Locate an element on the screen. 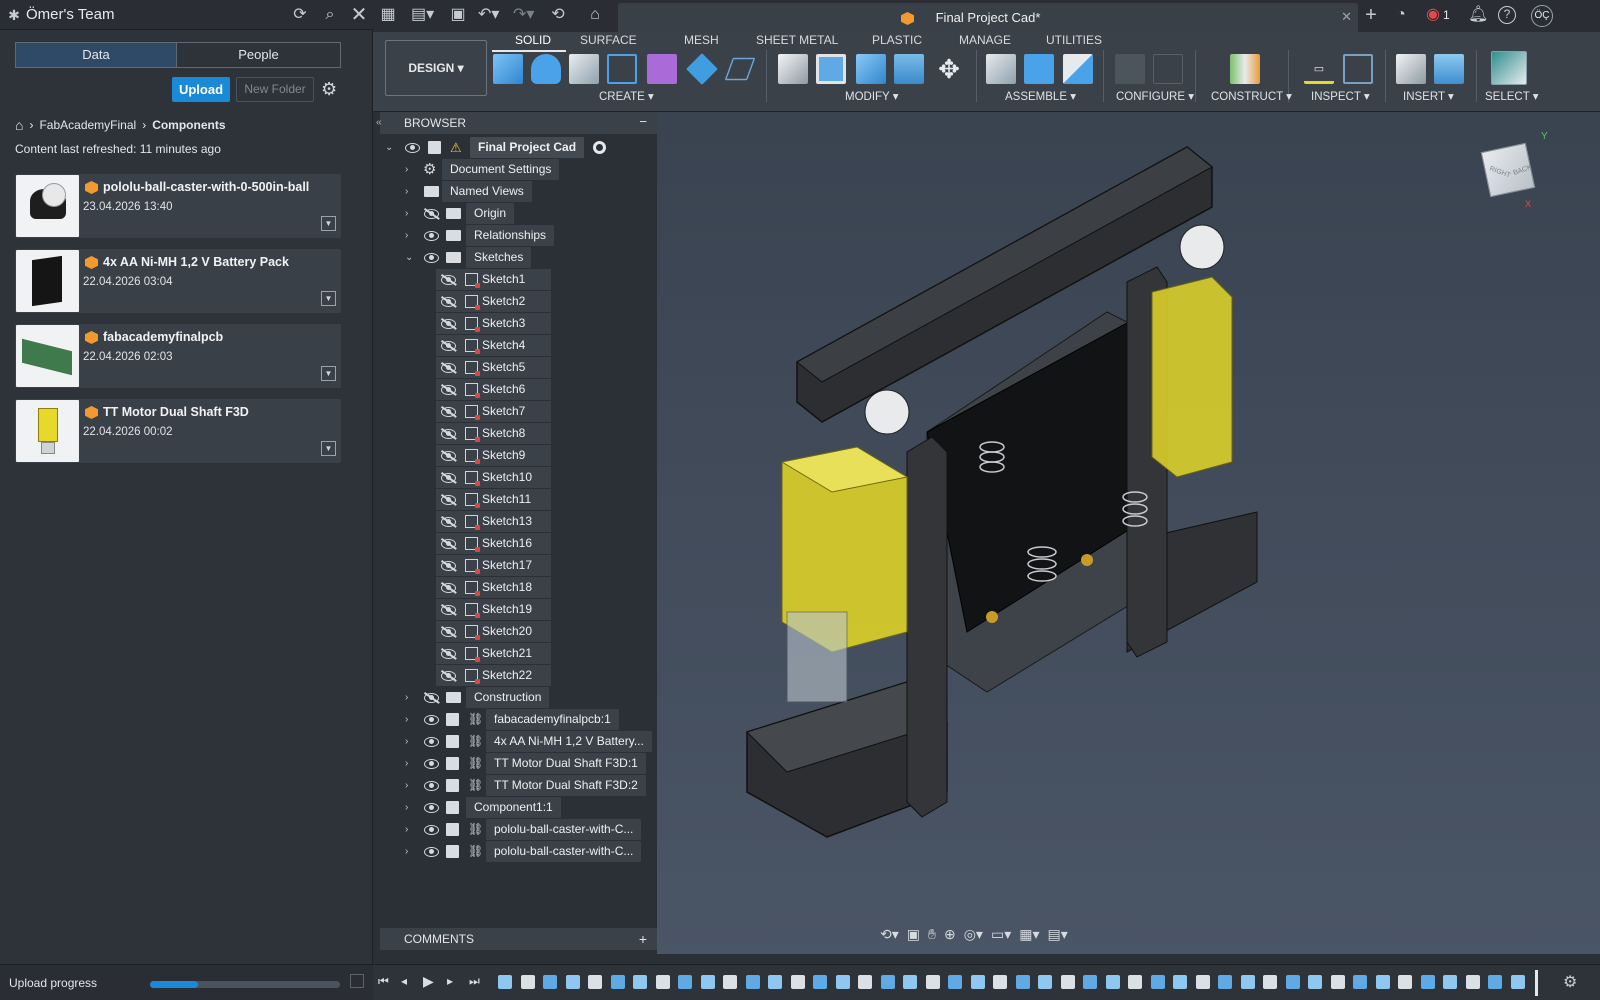 The height and width of the screenshot is (1000, 1600). workspace-switcher: DESIGN ▾ is located at coordinates (436, 68).